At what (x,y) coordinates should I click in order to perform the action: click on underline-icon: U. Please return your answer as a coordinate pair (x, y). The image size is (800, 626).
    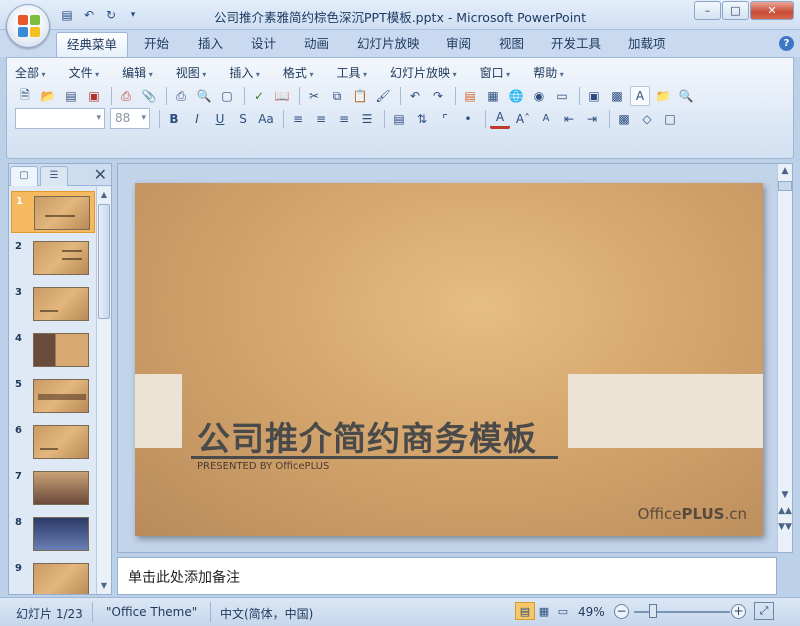
    Looking at the image, I should click on (220, 119).